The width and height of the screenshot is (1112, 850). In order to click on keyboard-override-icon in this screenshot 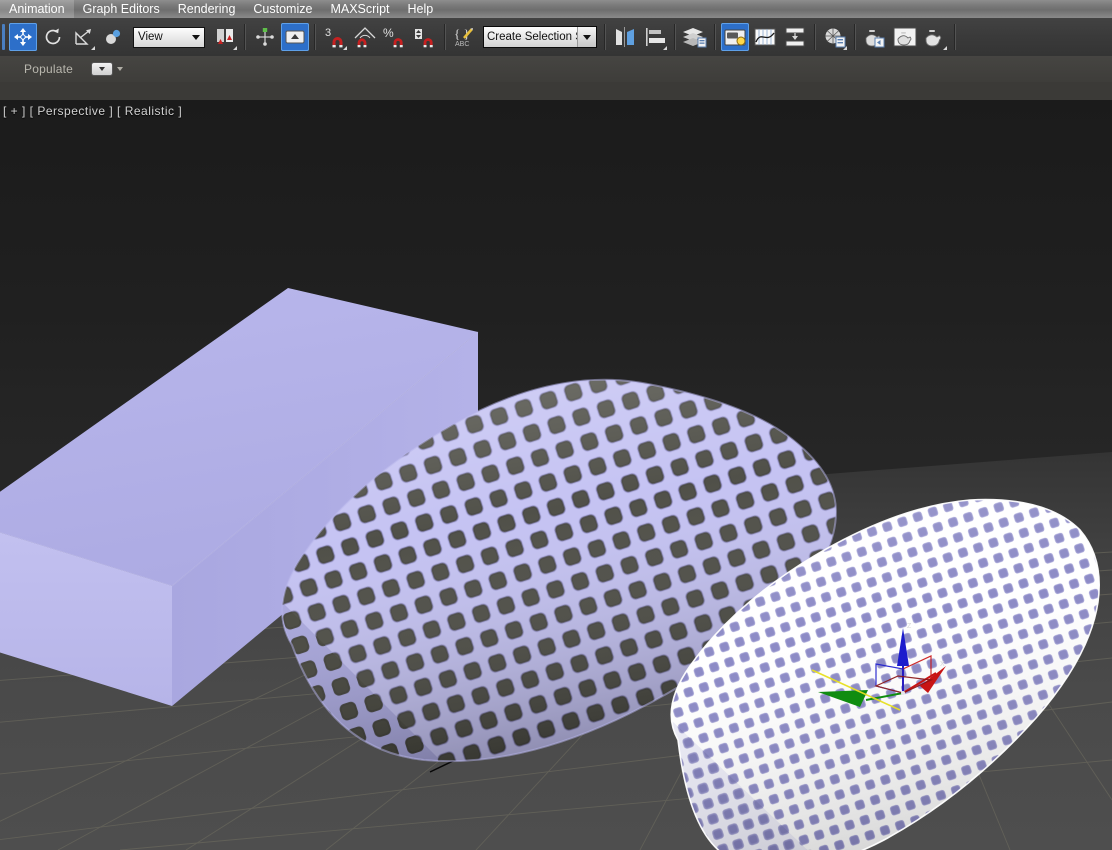, I will do `click(295, 37)`.